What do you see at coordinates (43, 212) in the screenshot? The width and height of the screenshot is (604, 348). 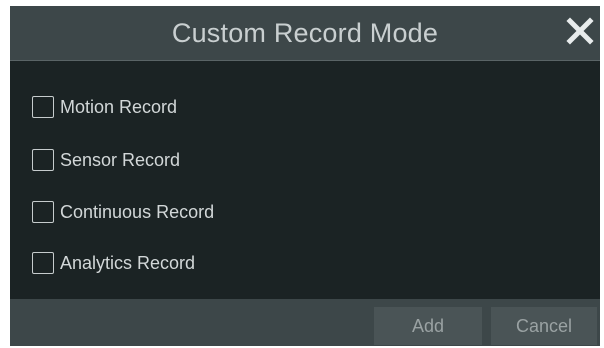 I see `continuous-record-checkbox` at bounding box center [43, 212].